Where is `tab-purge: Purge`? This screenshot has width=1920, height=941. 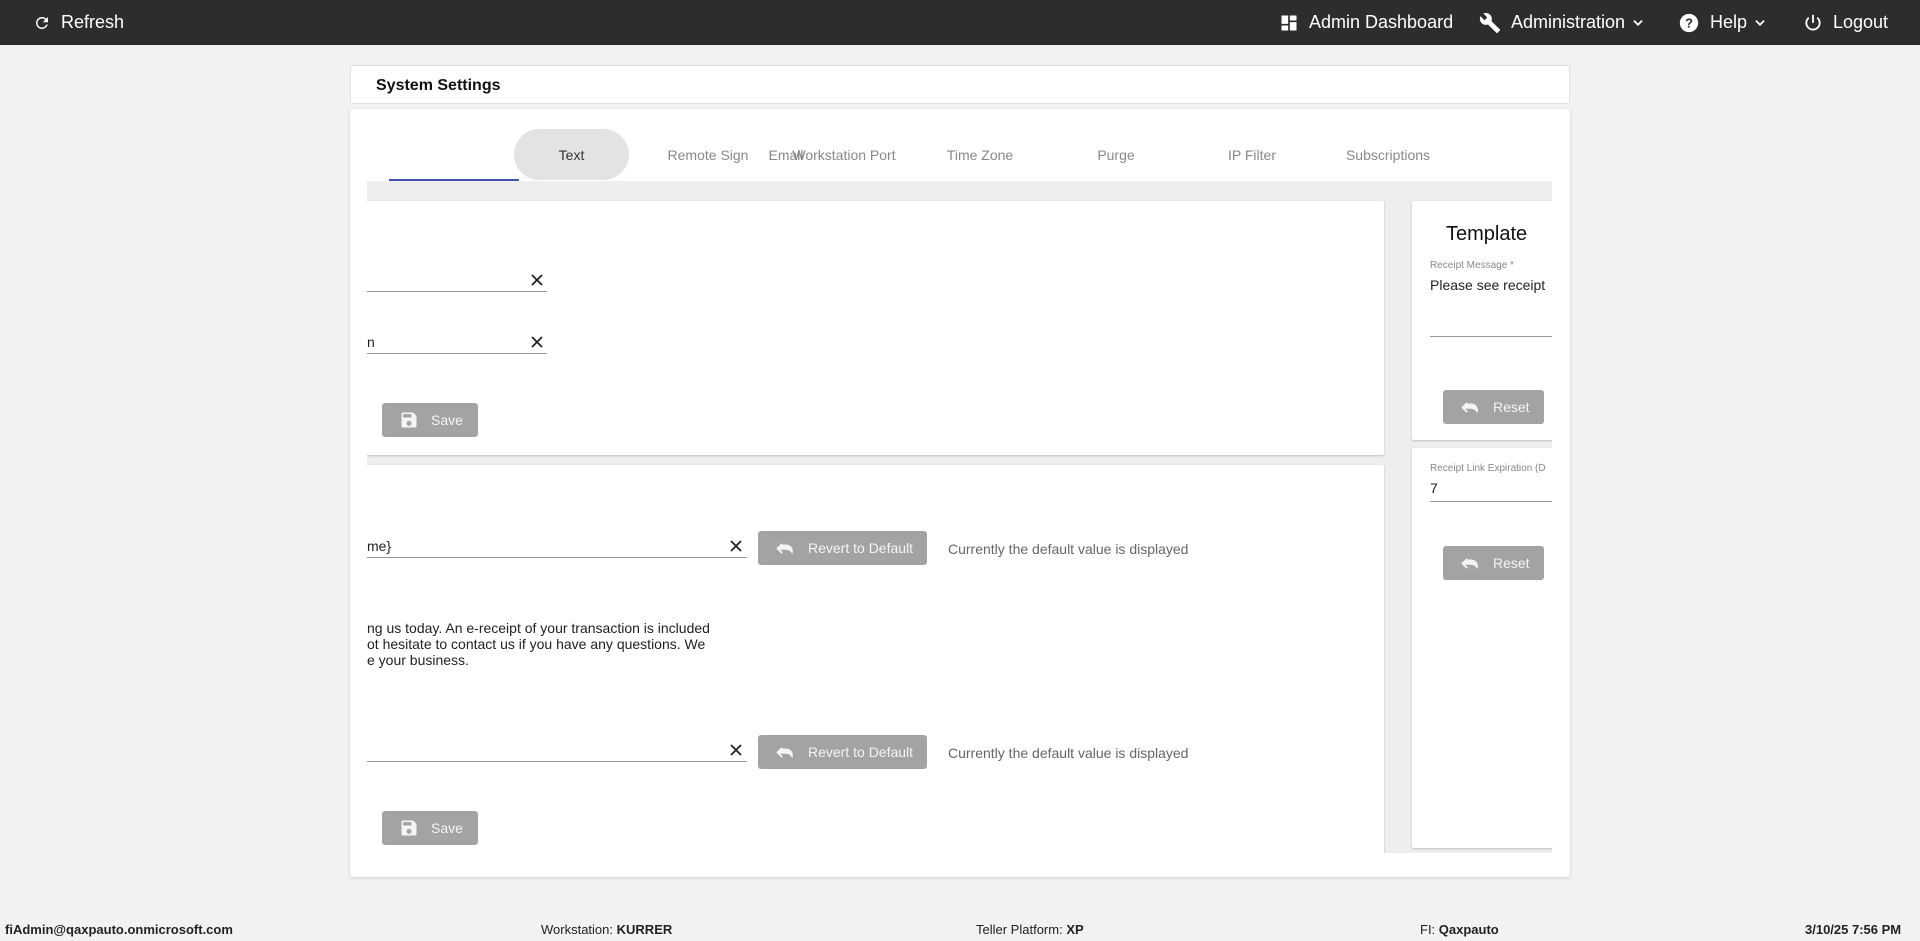 tab-purge: Purge is located at coordinates (1116, 154).